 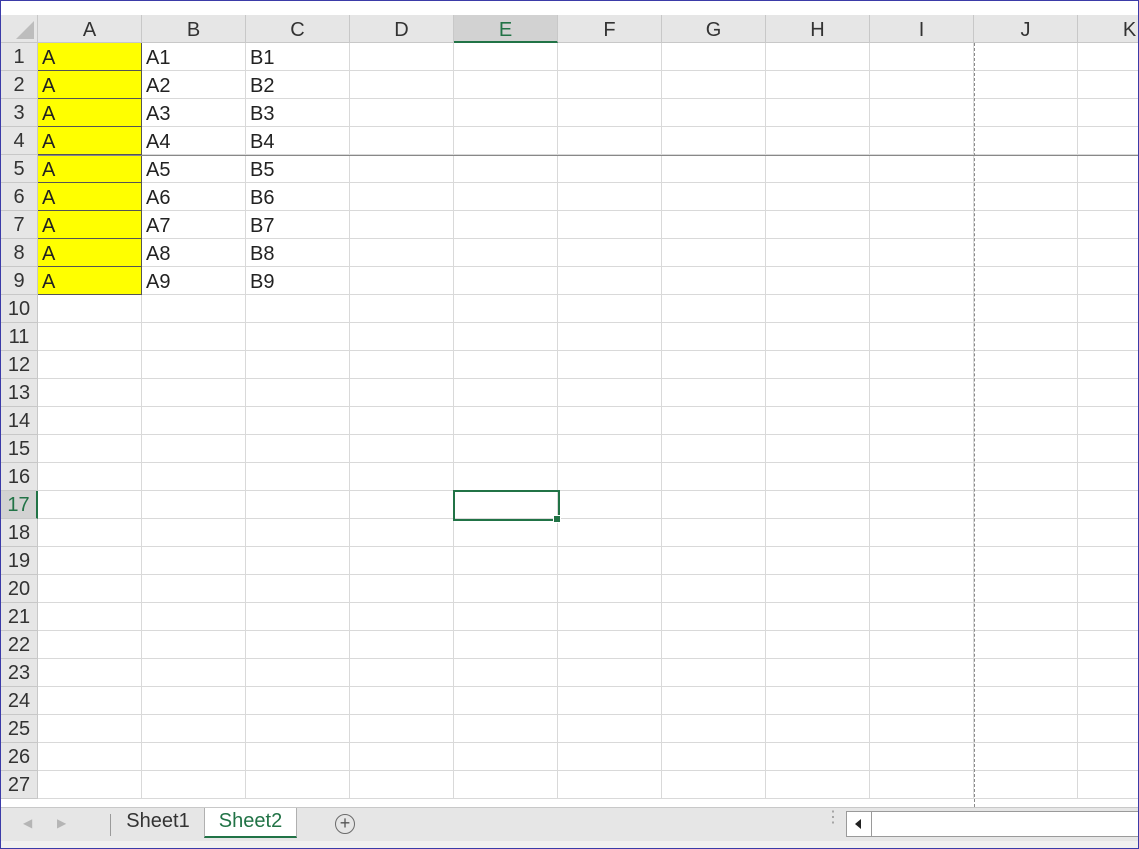 I want to click on cell-i1, so click(x=922, y=57).